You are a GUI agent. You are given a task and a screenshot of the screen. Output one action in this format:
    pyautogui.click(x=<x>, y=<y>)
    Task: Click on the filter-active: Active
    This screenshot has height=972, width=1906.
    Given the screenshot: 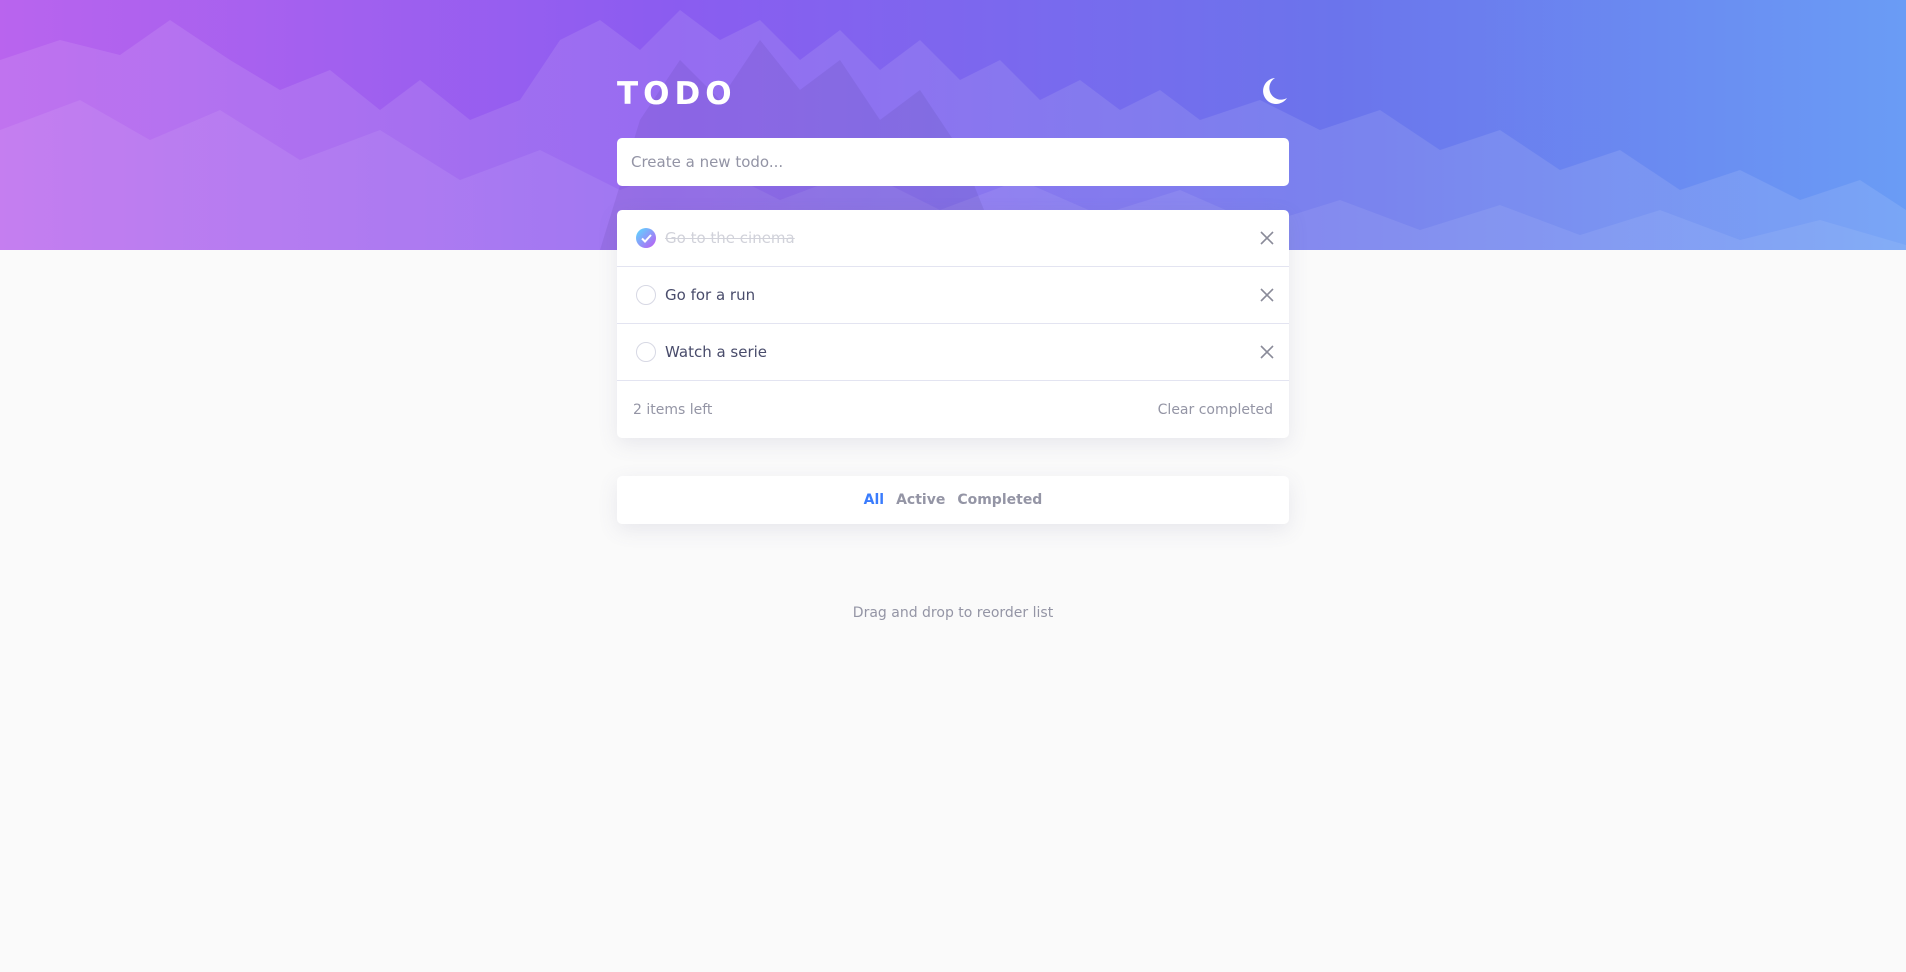 What is the action you would take?
    pyautogui.click(x=920, y=500)
    